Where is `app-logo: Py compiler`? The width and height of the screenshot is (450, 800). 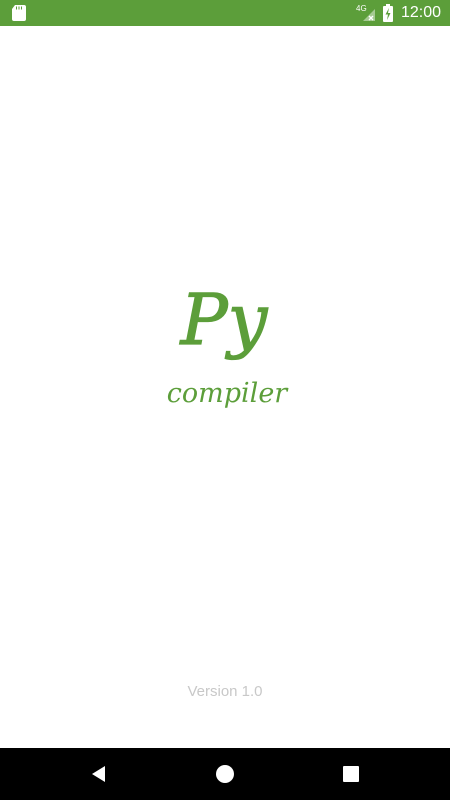 app-logo: Py compiler is located at coordinates (228, 343).